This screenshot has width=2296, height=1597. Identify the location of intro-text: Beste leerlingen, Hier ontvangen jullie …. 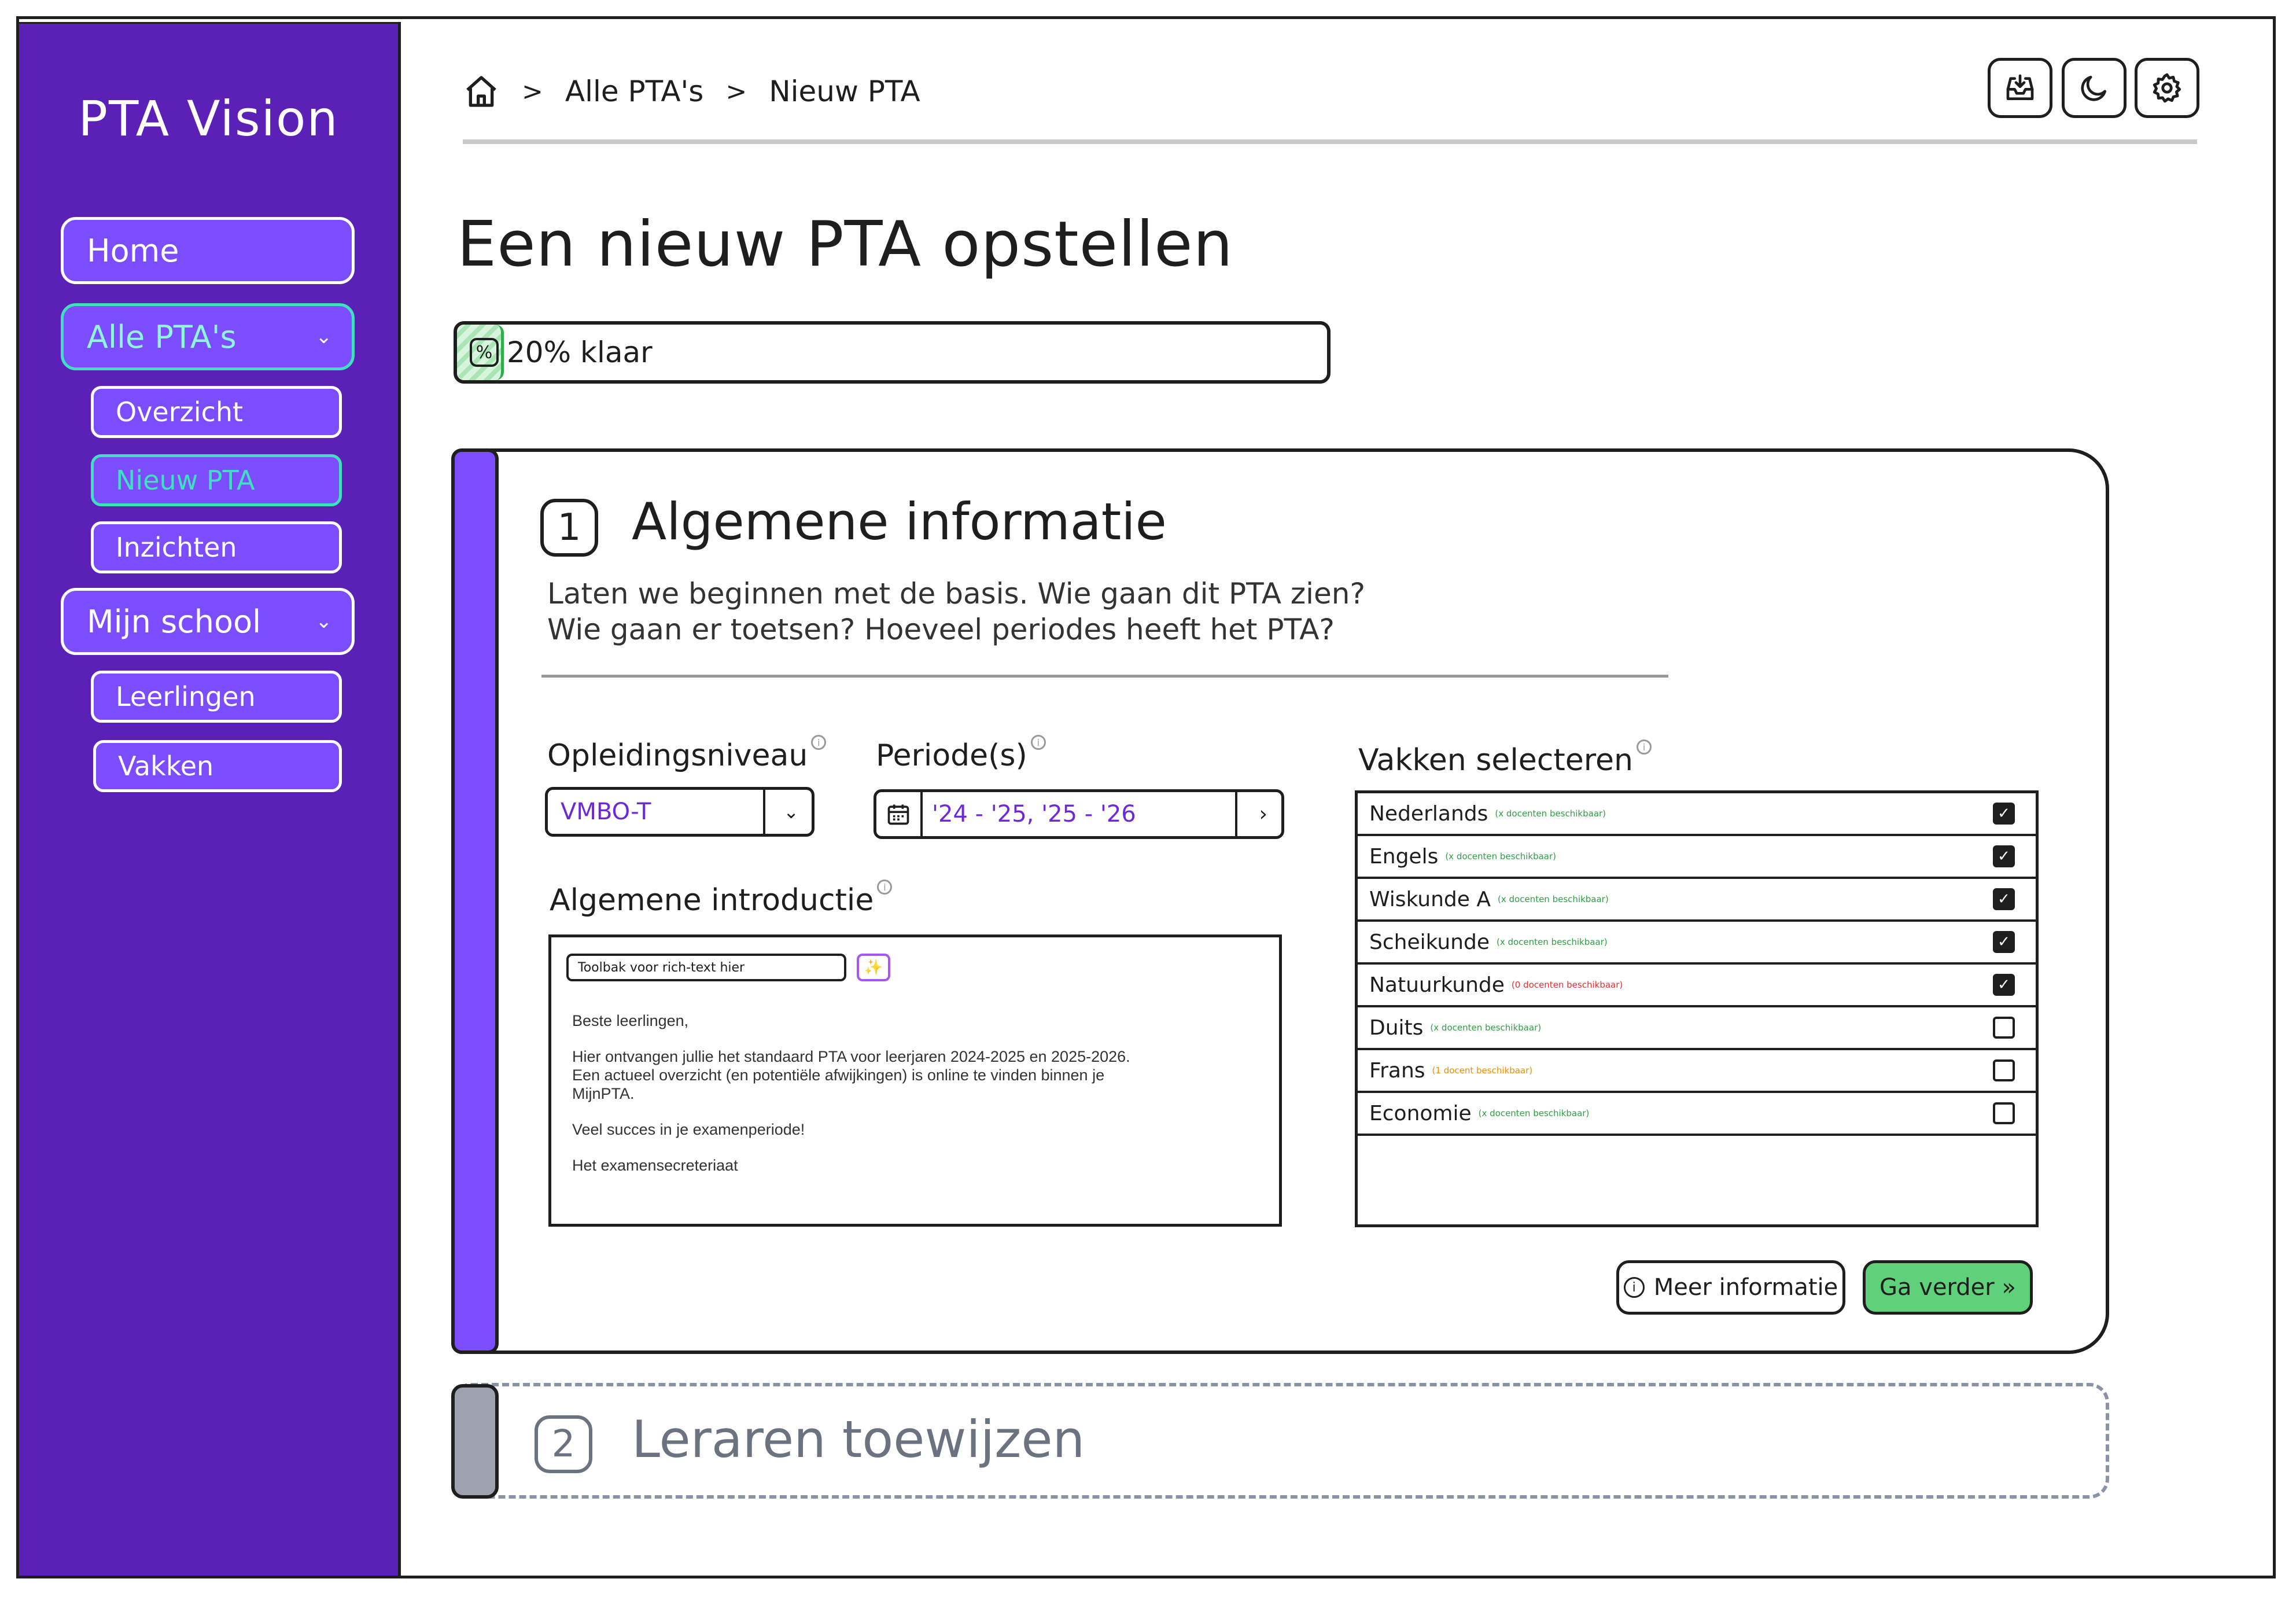
(861, 1101).